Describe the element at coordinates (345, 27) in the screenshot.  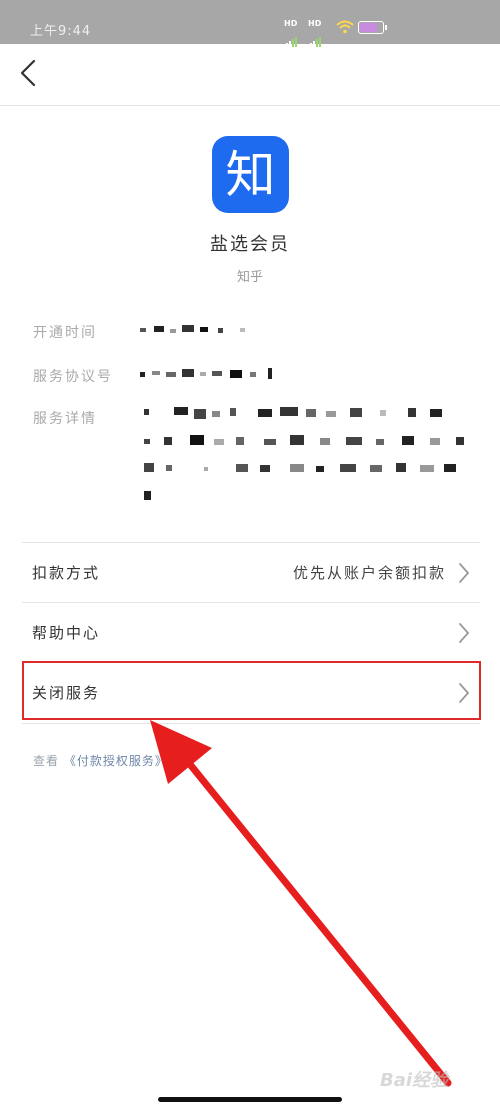
I see `wifi-icon` at that location.